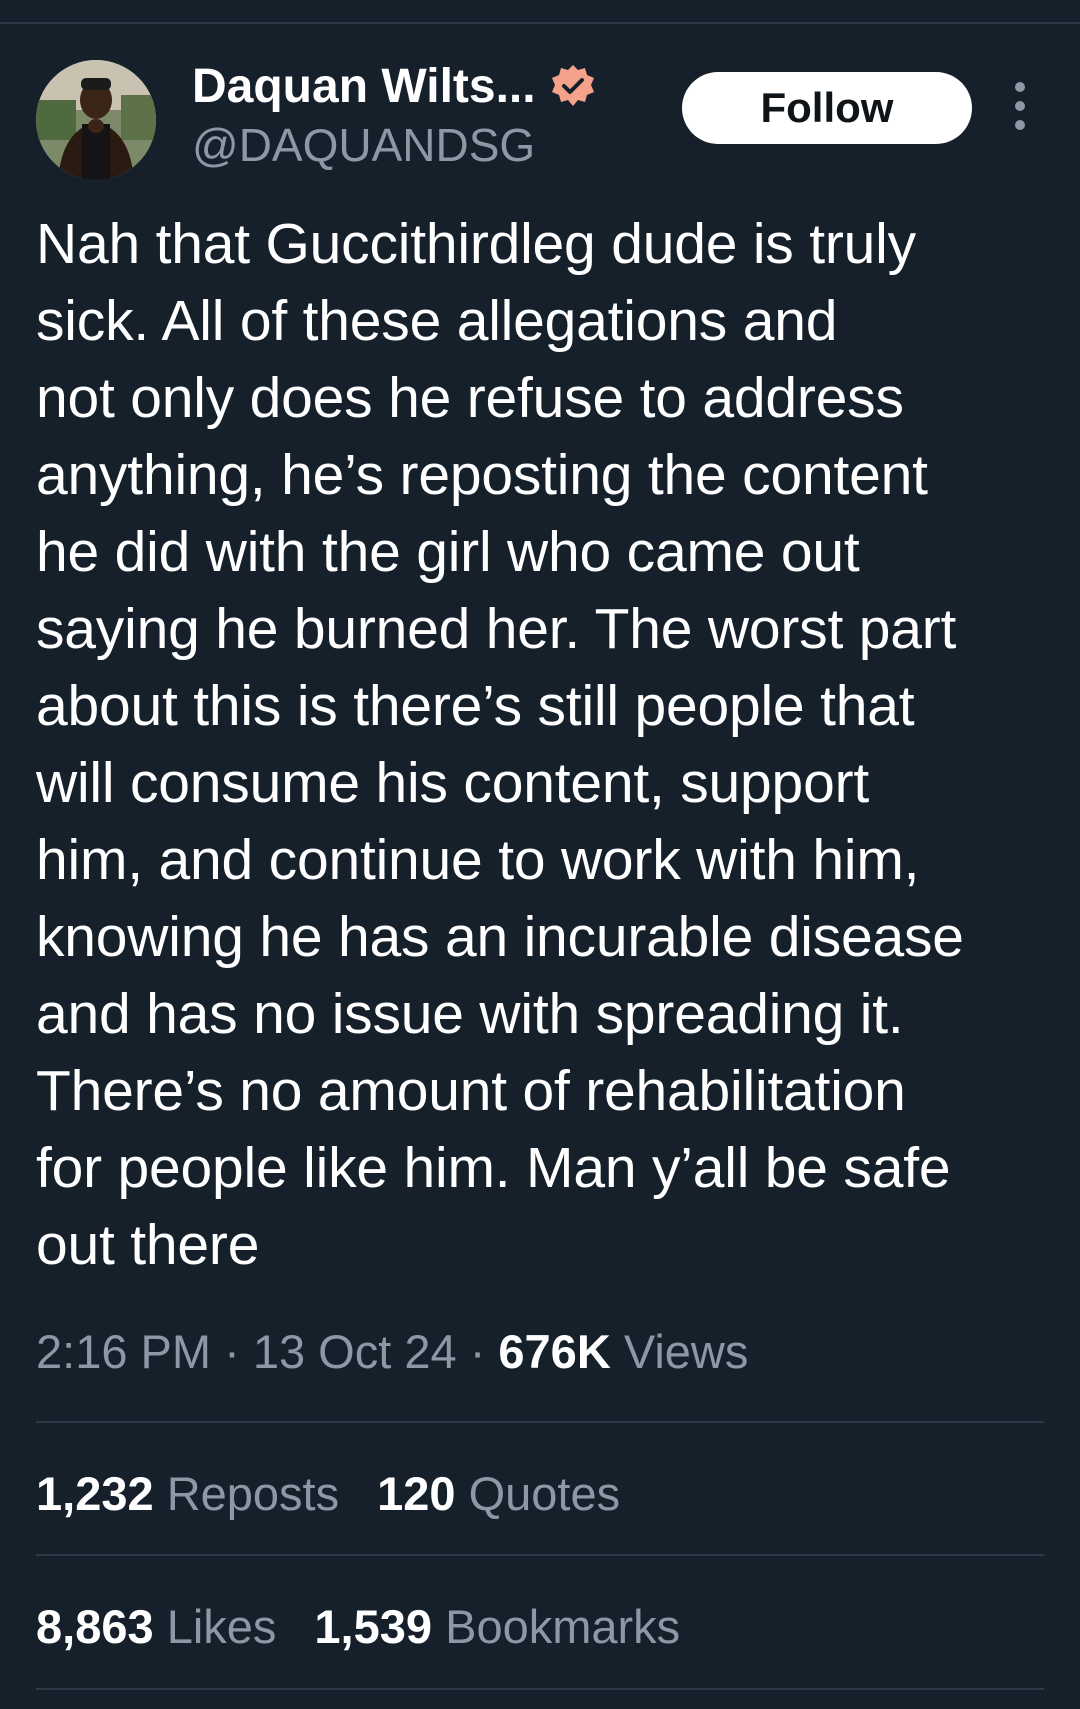 This screenshot has width=1080, height=1709. I want to click on tweet-line: anything, he’s reposting the content, so click(482, 475).